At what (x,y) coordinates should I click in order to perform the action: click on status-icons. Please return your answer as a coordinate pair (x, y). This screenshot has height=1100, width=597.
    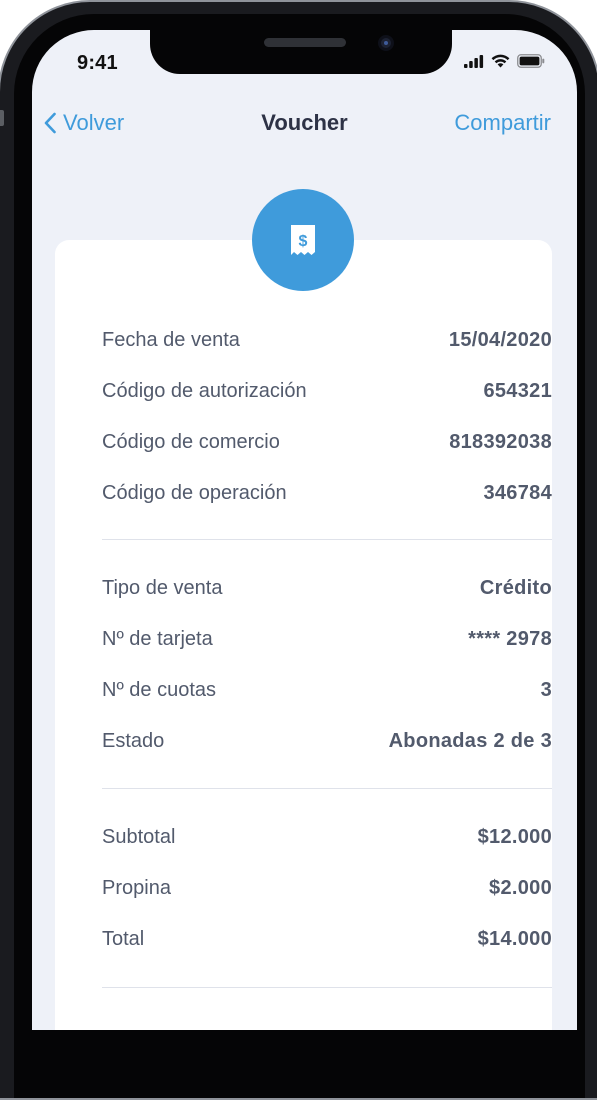
    Looking at the image, I should click on (504, 61).